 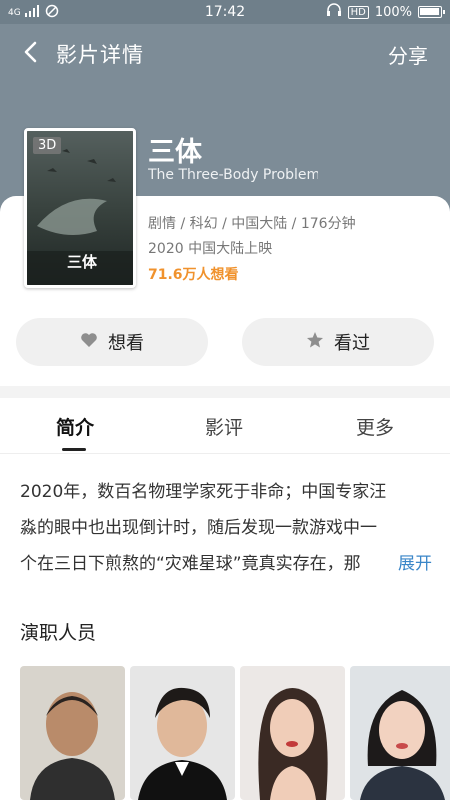 What do you see at coordinates (393, 12) in the screenshot?
I see `battery-label: 100%` at bounding box center [393, 12].